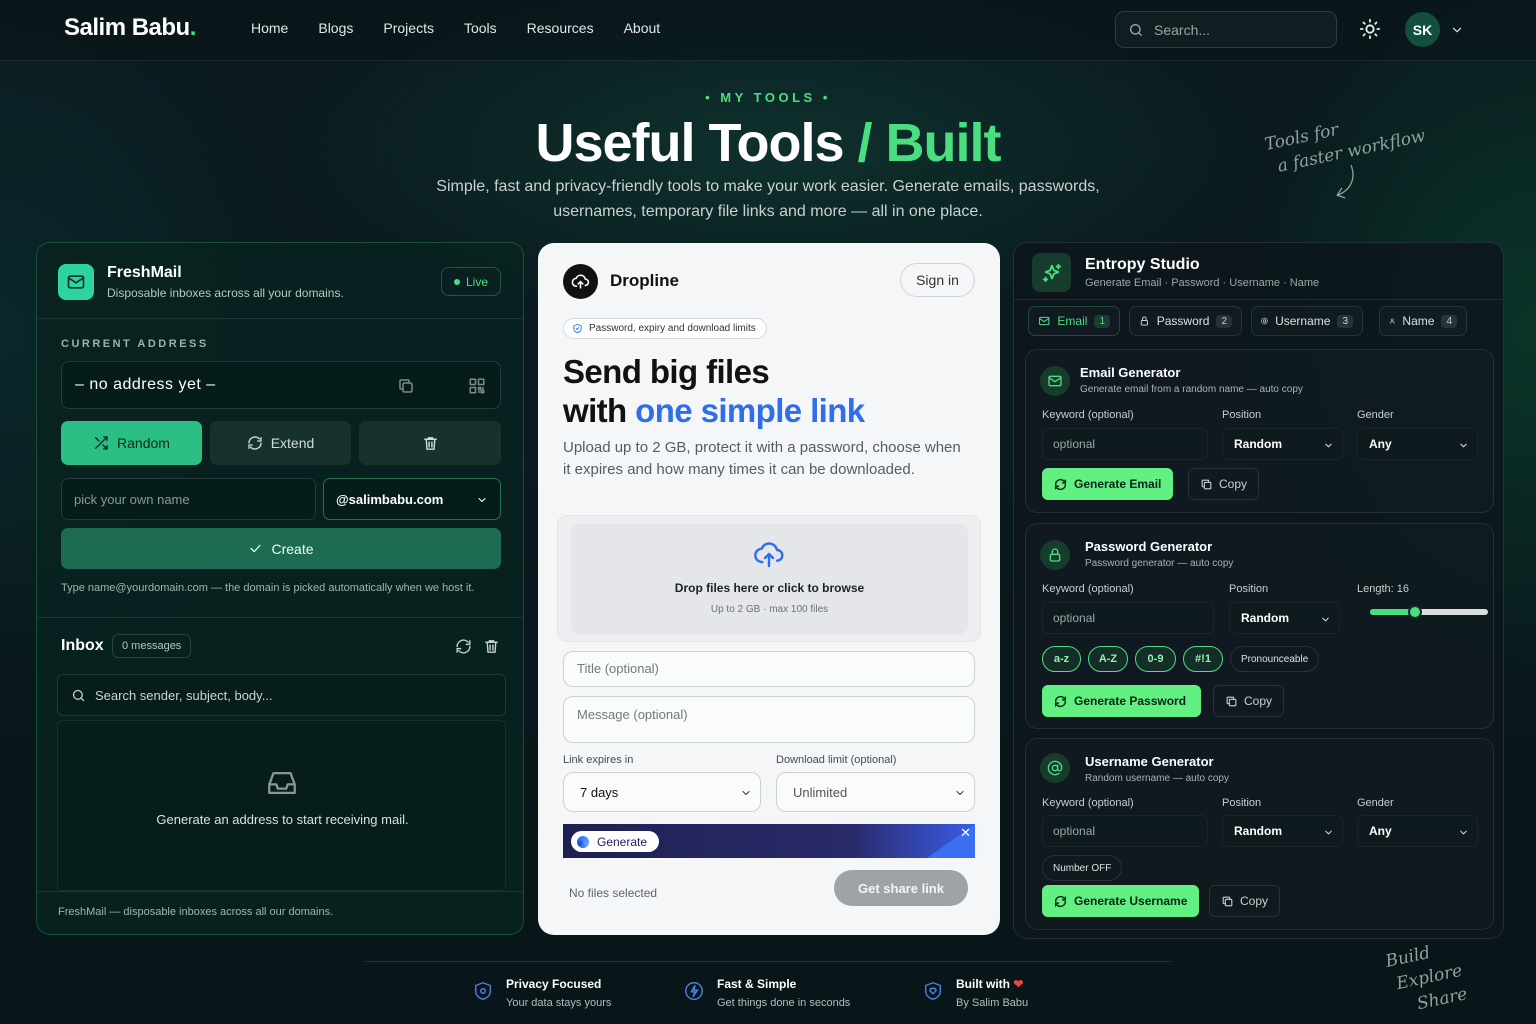 The height and width of the screenshot is (1024, 1536). What do you see at coordinates (1130, 372) in the screenshot?
I see `email-generator-title: Email Generator` at bounding box center [1130, 372].